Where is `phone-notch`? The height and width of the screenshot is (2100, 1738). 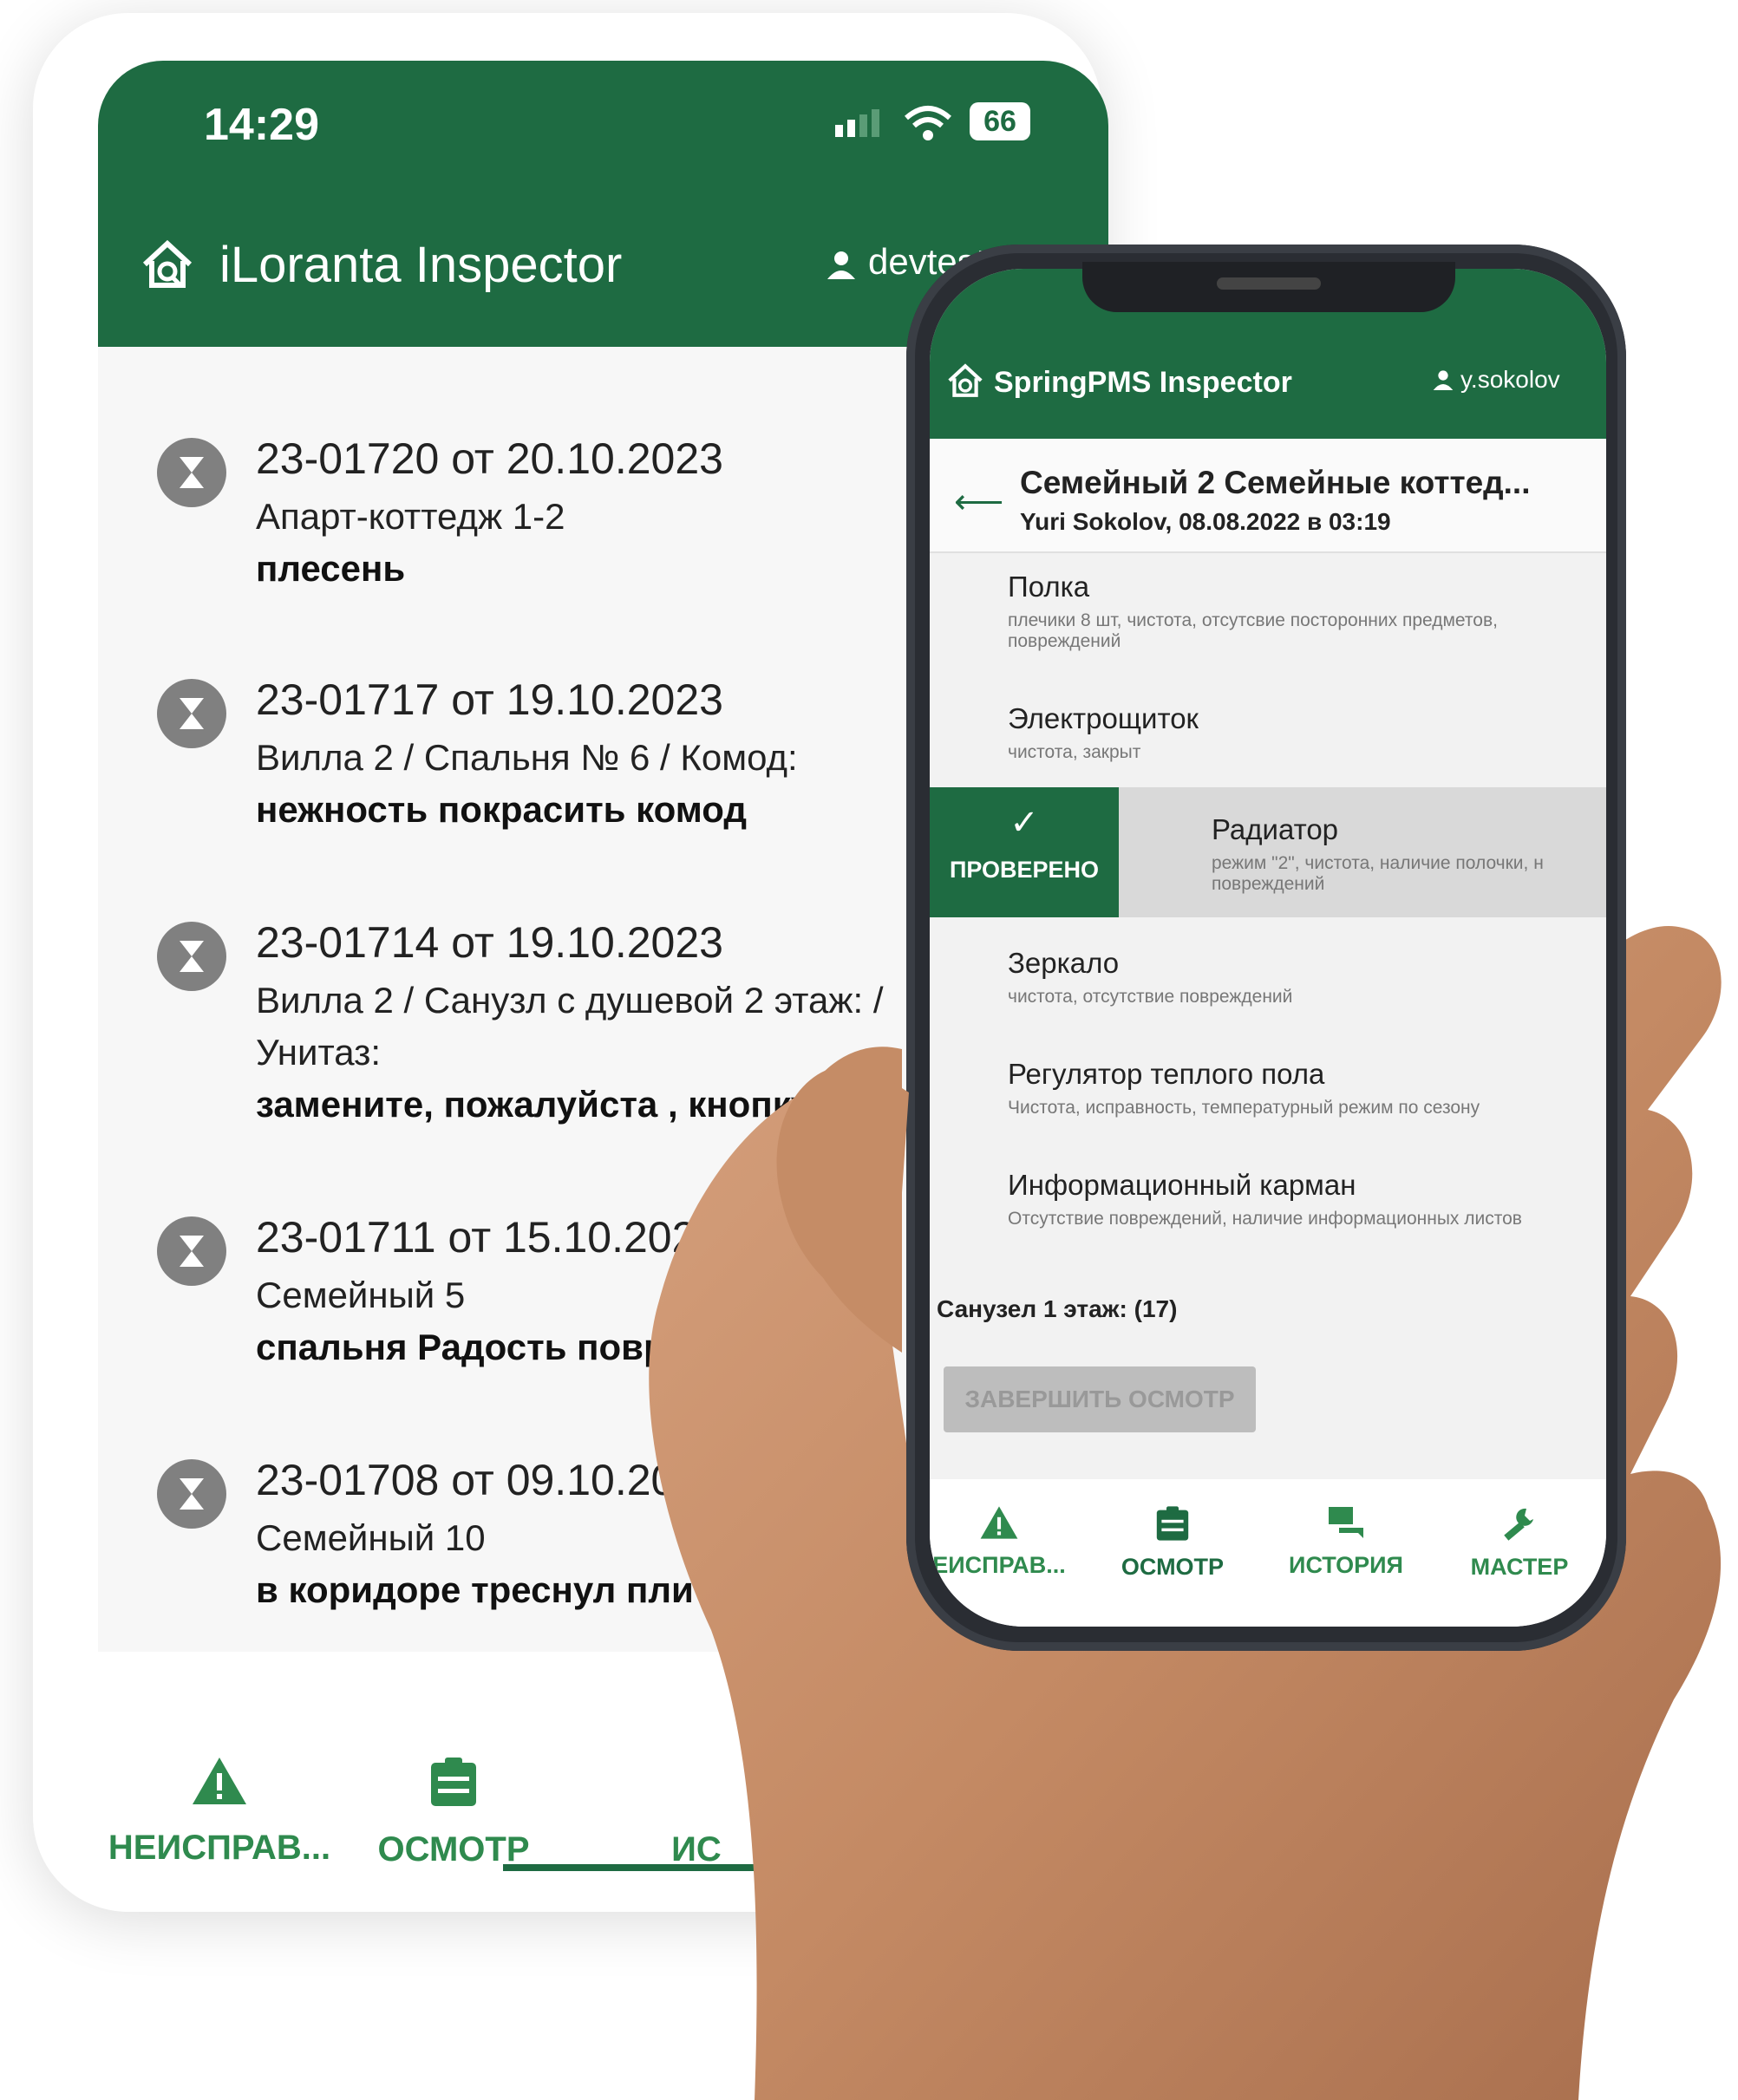
phone-notch is located at coordinates (1269, 287).